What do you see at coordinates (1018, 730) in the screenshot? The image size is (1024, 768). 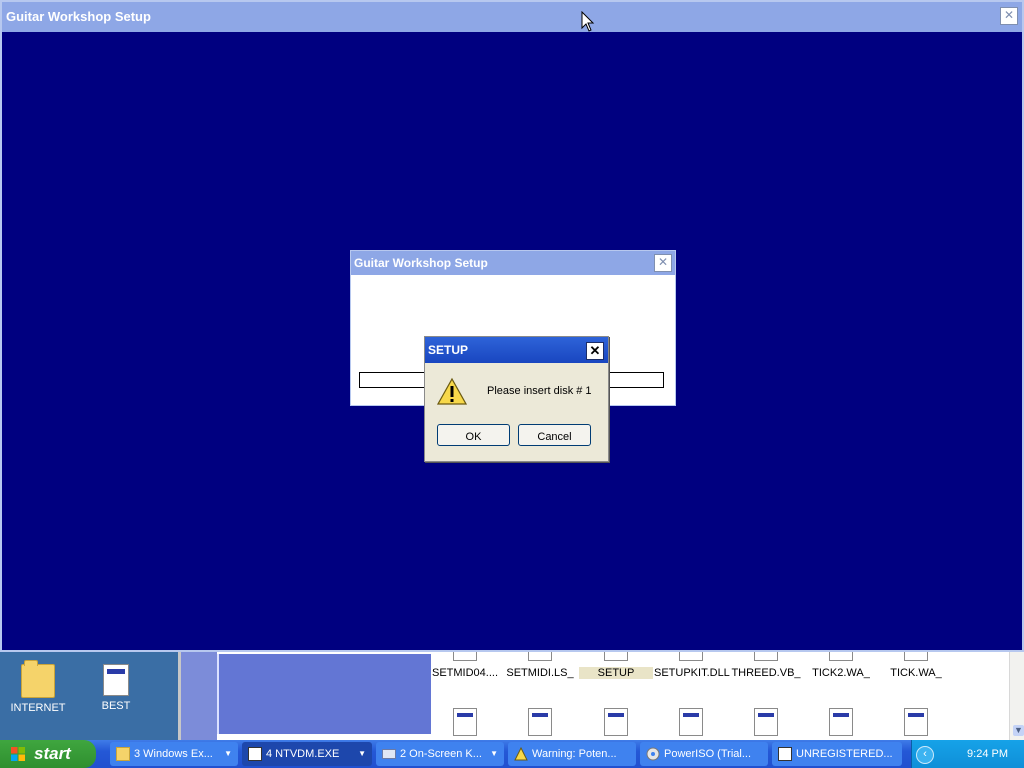 I see `scroll-down-icon: ▼` at bounding box center [1018, 730].